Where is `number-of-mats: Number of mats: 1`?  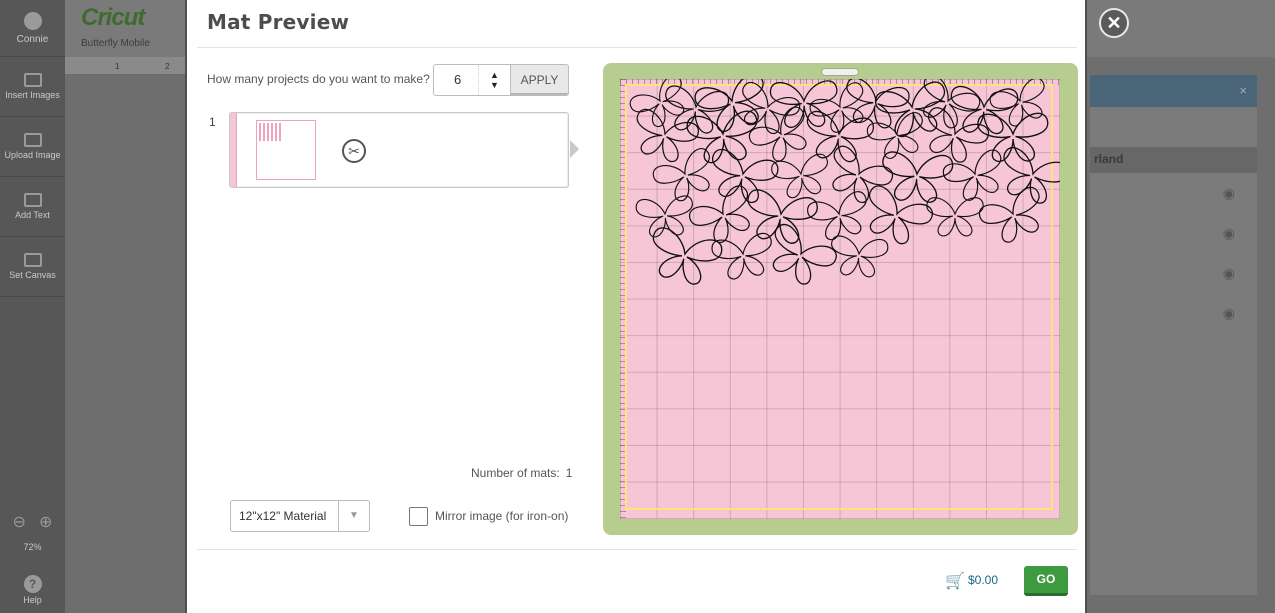
number-of-mats: Number of mats: 1 is located at coordinates (521, 473).